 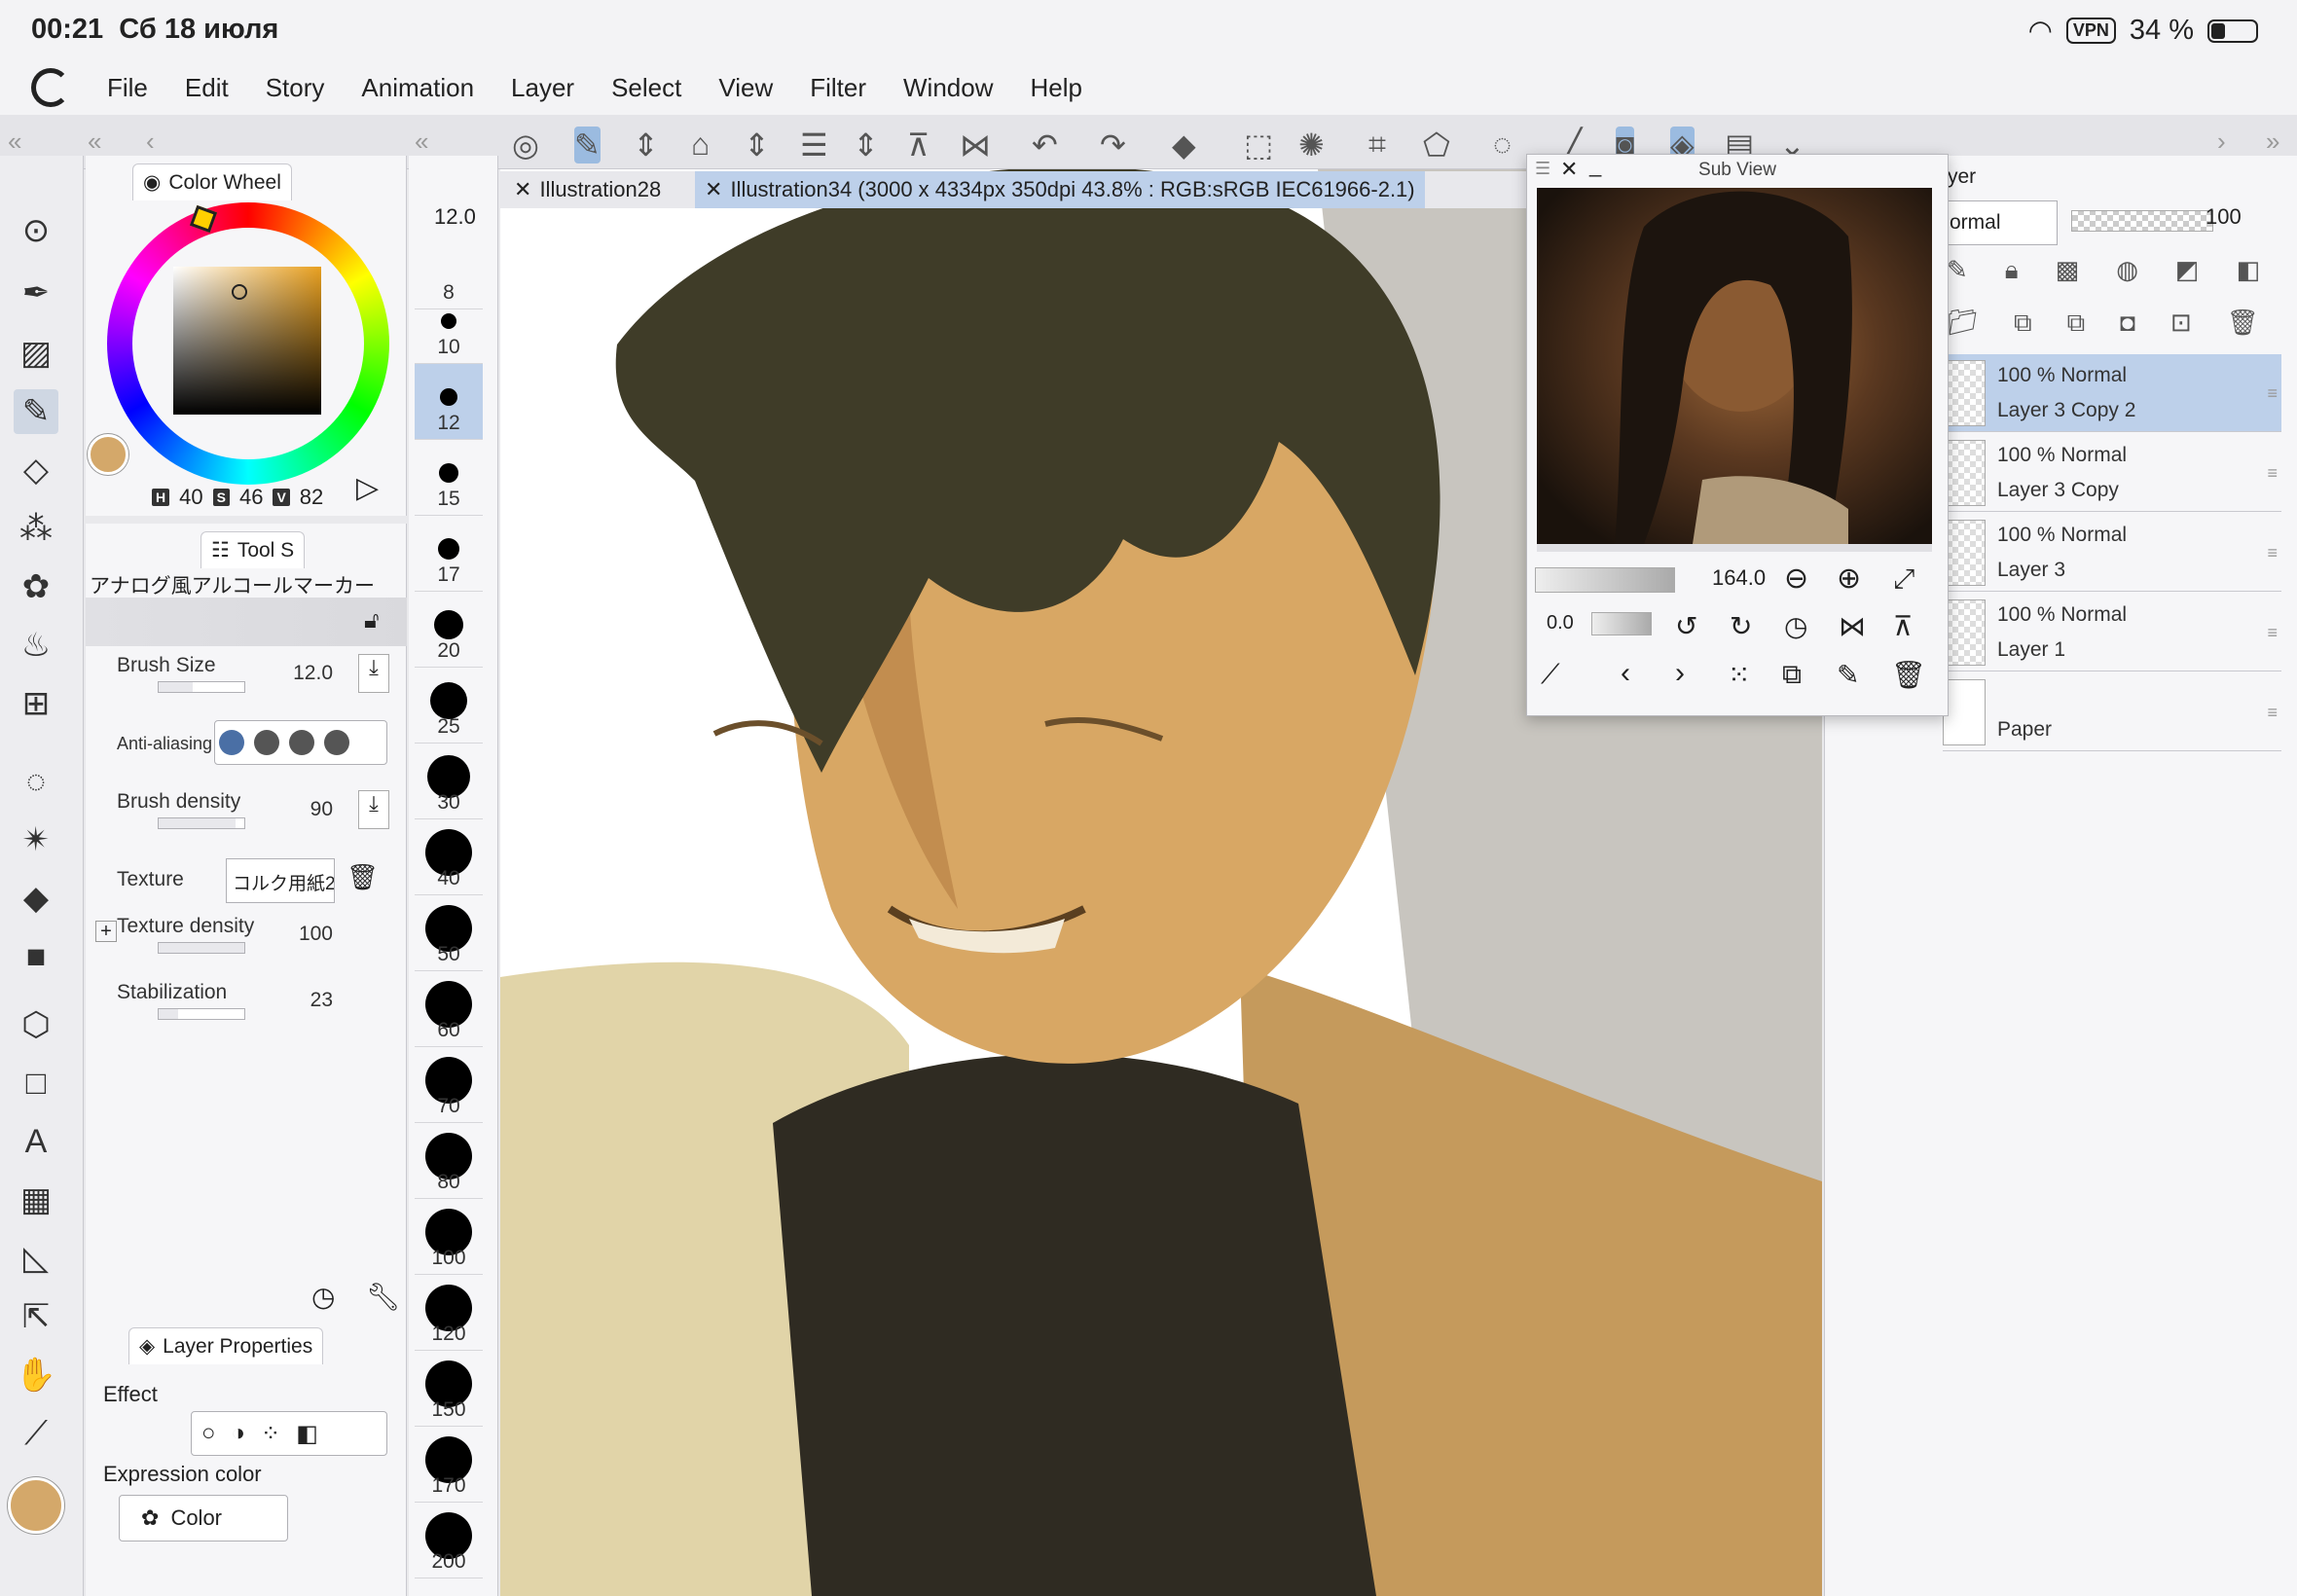 I want to click on new-layer-icon: ⧉, so click(x=2023, y=323).